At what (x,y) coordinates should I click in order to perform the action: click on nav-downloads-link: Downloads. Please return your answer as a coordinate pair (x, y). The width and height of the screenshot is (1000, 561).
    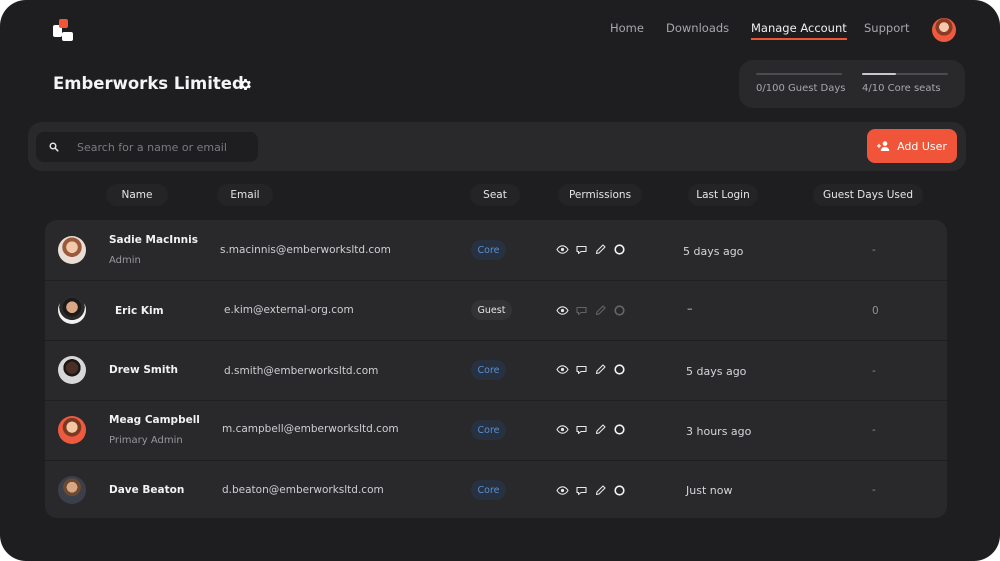
    Looking at the image, I should click on (697, 28).